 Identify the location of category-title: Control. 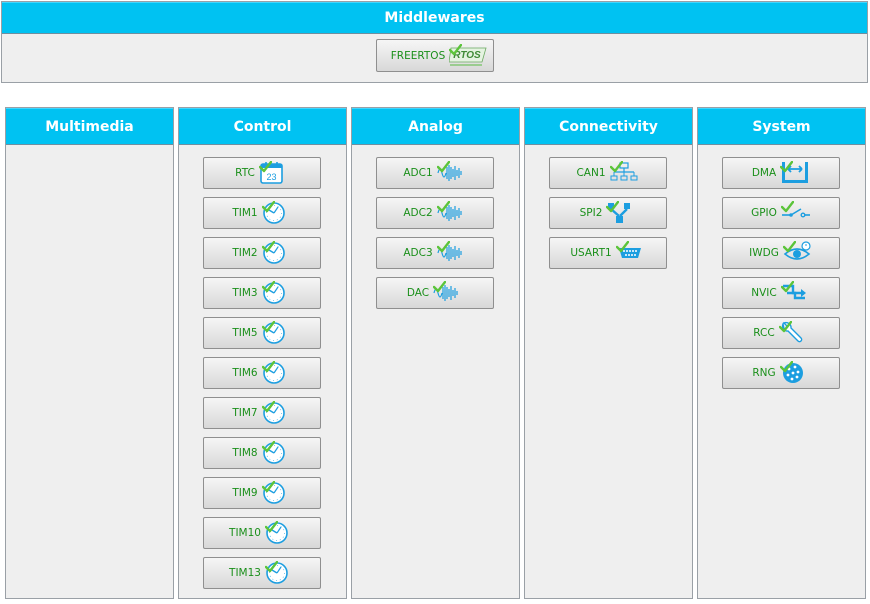
(262, 126).